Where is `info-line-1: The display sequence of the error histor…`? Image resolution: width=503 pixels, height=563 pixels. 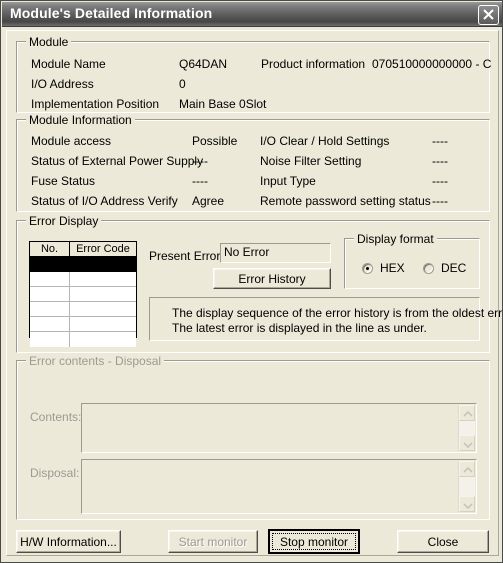
info-line-1: The display sequence of the error histor… is located at coordinates (337, 313).